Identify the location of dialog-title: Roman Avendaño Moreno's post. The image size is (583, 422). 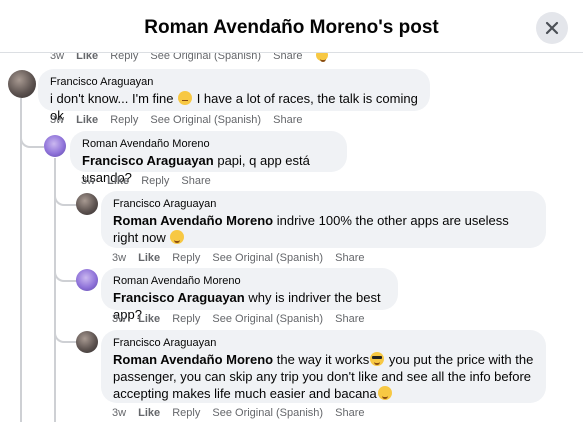
(291, 27).